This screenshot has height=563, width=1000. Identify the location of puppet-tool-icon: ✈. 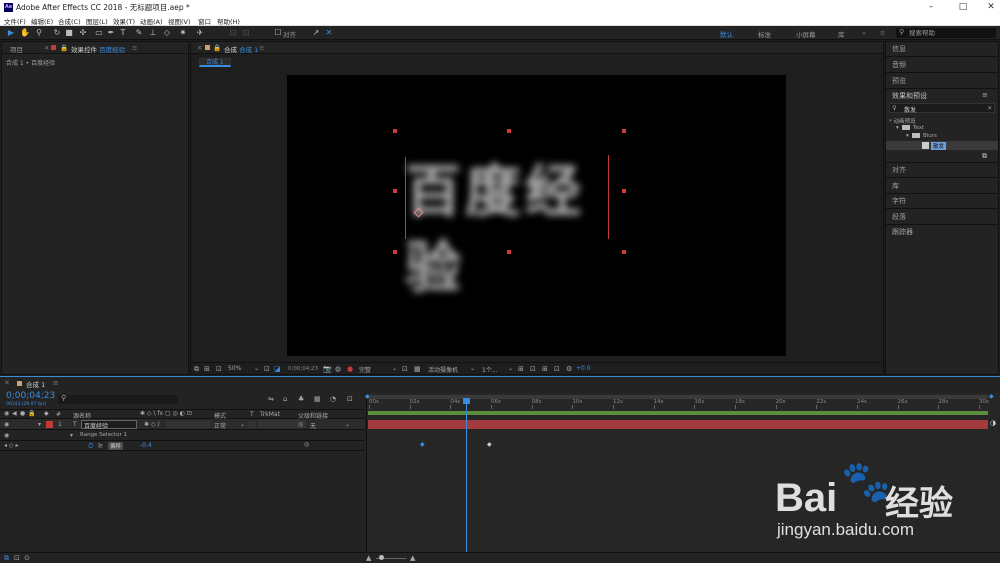
(200, 33).